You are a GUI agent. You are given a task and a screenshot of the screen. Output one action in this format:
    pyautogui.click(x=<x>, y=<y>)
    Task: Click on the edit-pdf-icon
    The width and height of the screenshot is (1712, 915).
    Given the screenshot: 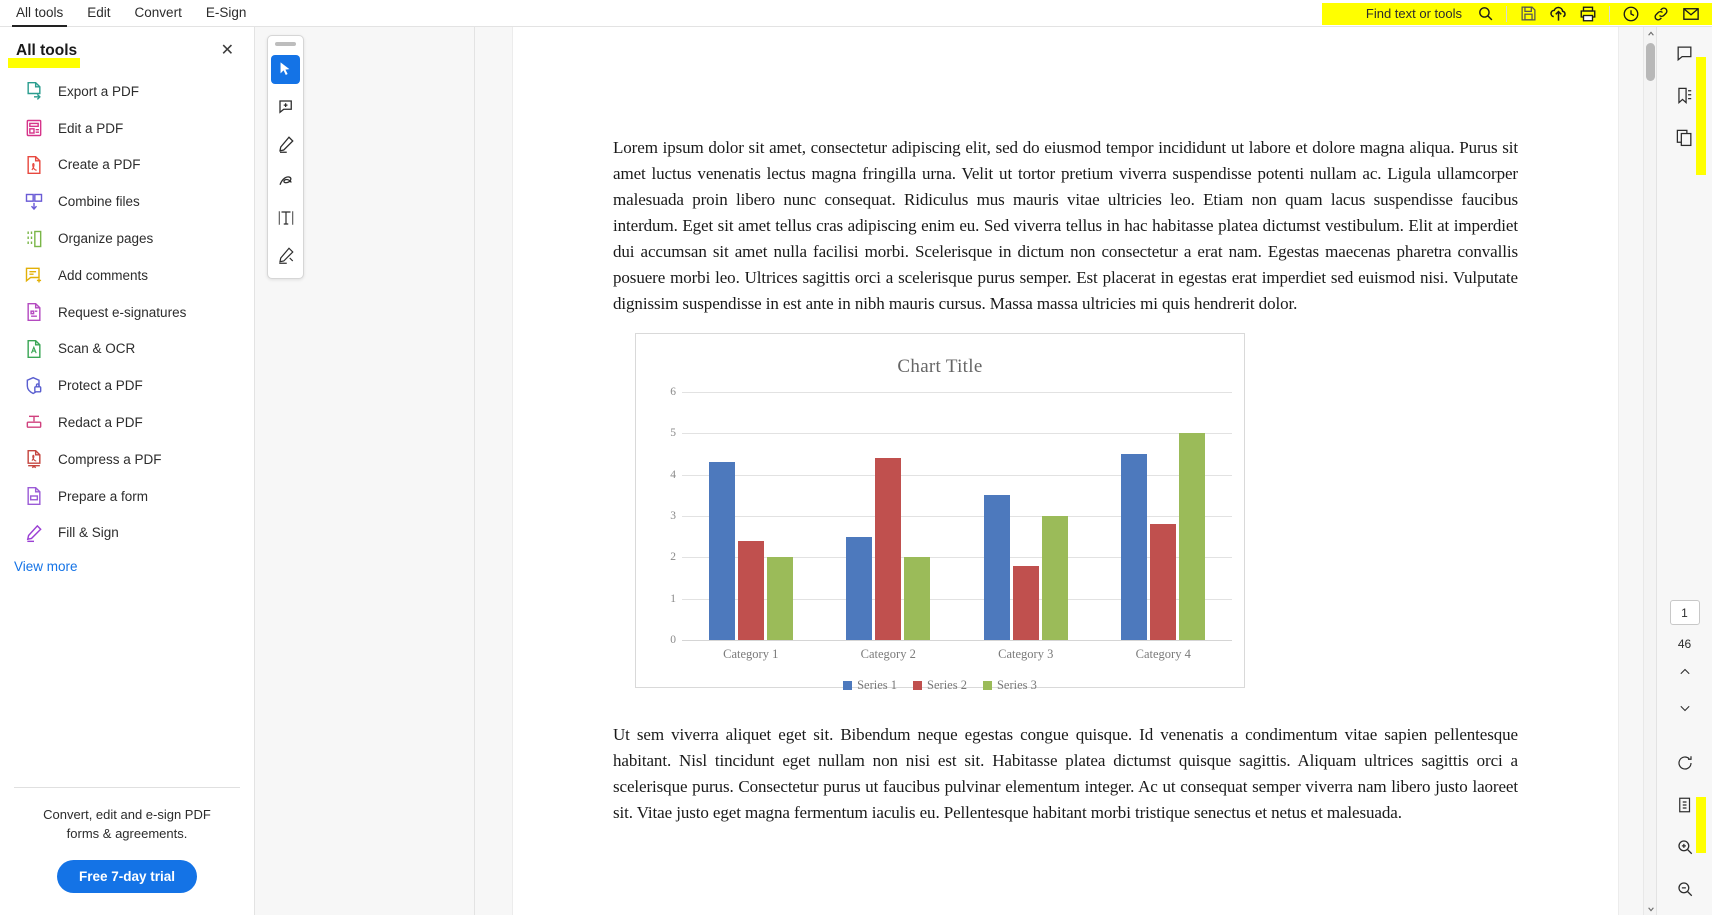 What is the action you would take?
    pyautogui.click(x=34, y=128)
    